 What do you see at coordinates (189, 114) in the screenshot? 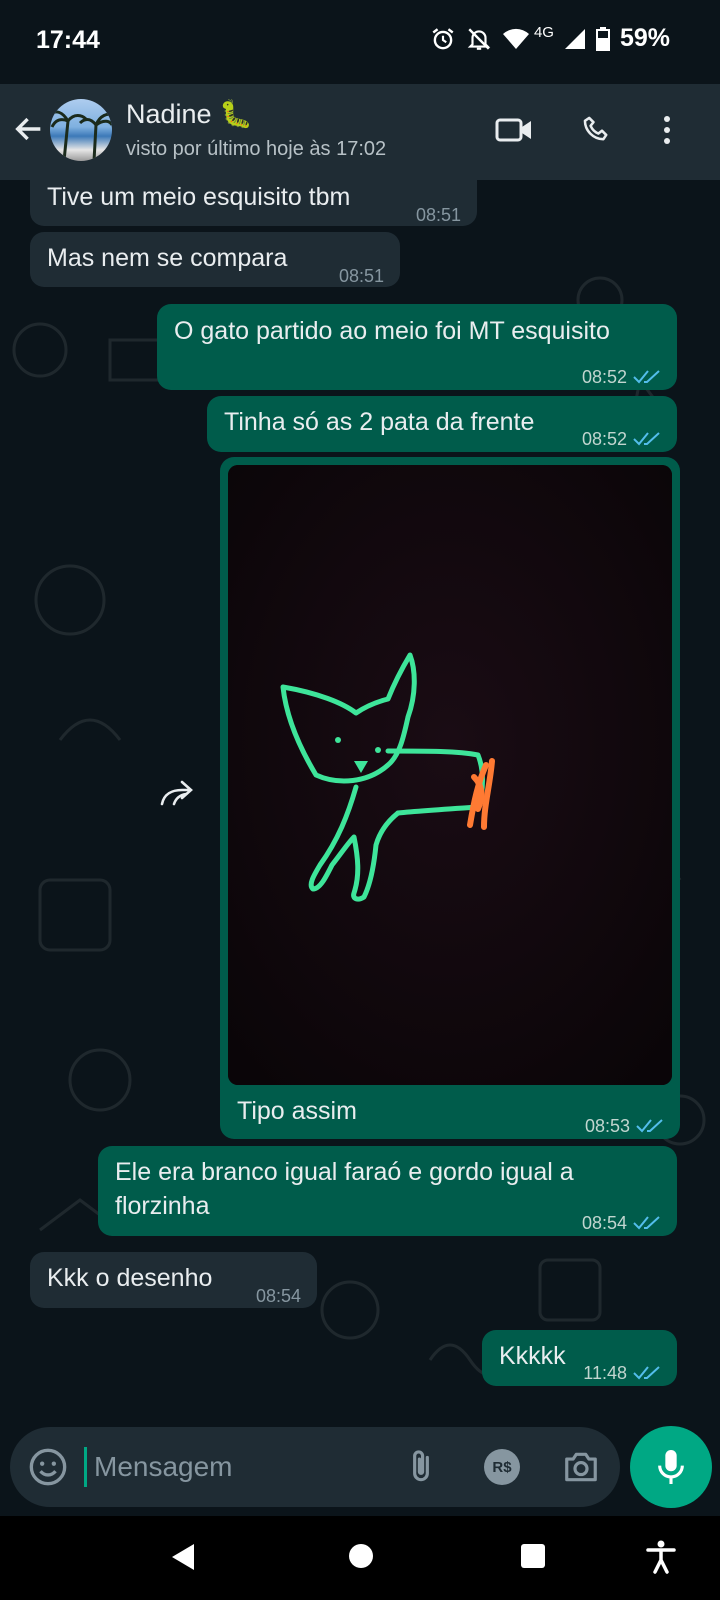
I see `contact-name: Nadine 🐛` at bounding box center [189, 114].